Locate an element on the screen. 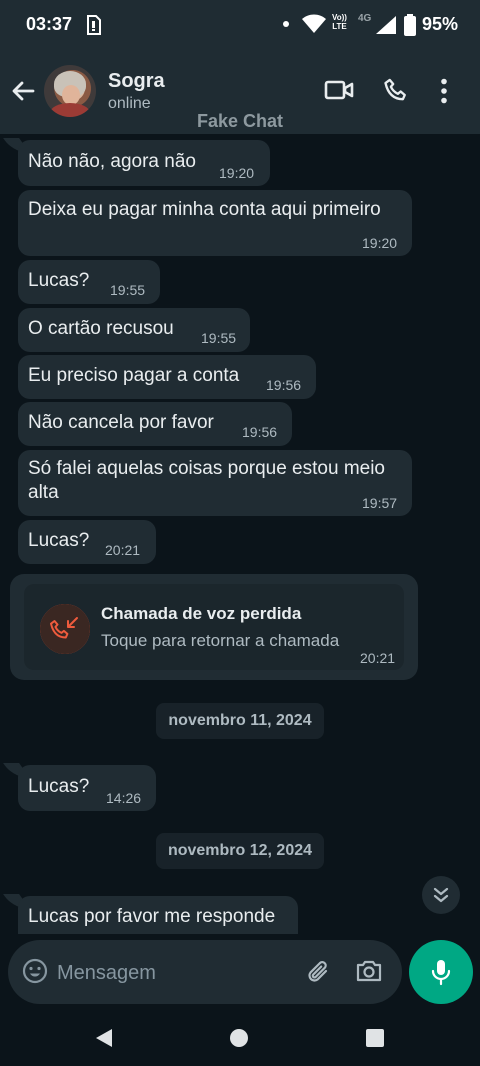  status-time: 03:37 is located at coordinates (49, 24).